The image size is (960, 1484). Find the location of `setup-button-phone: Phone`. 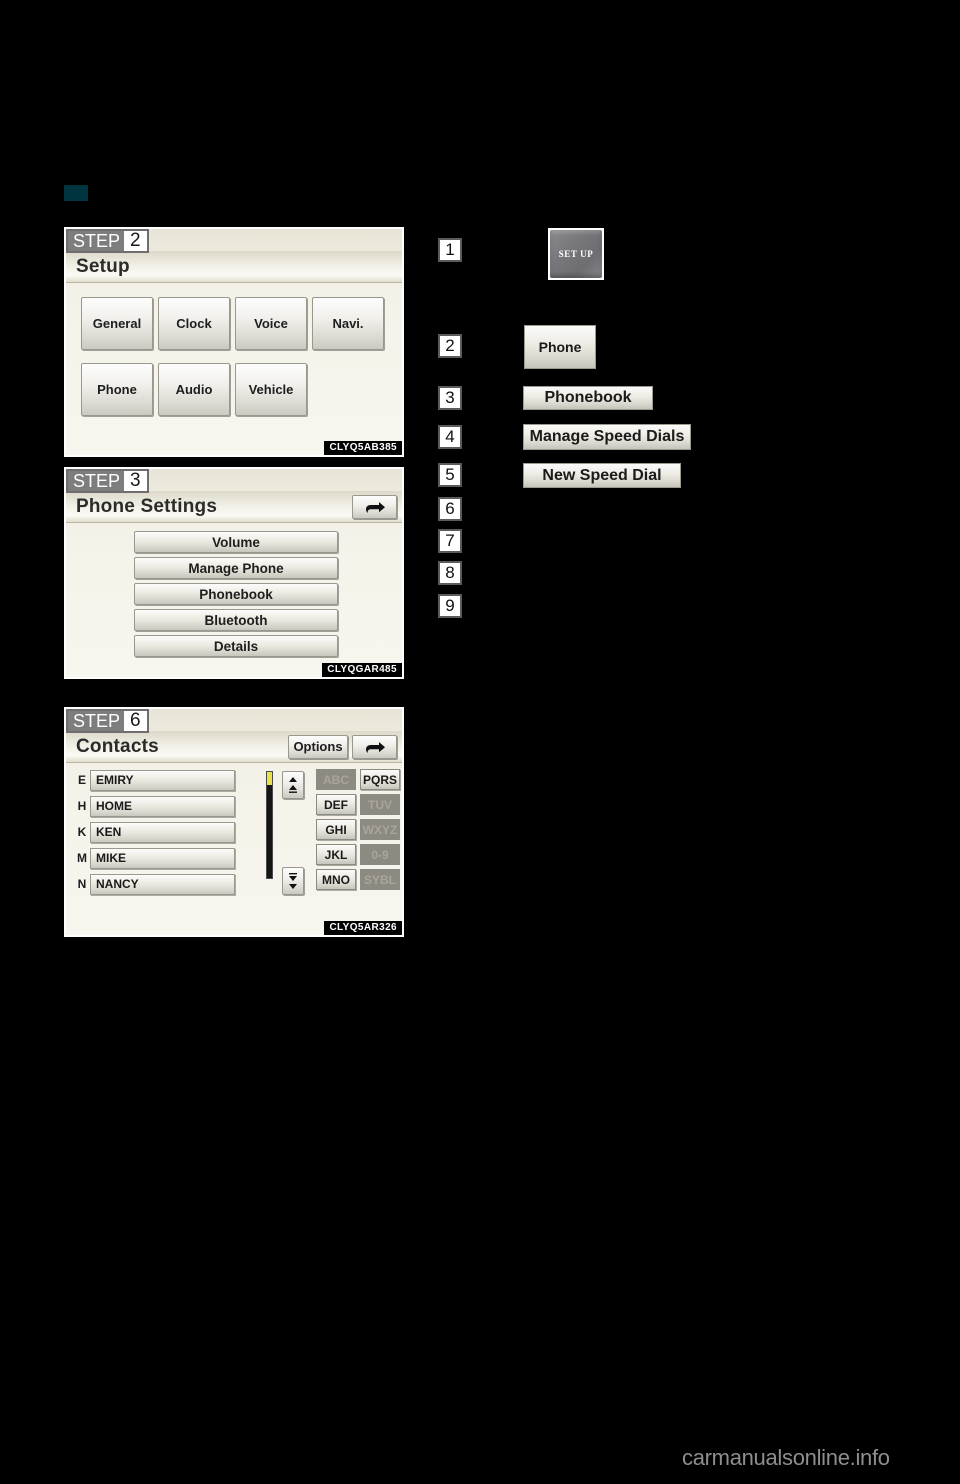

setup-button-phone: Phone is located at coordinates (117, 389).